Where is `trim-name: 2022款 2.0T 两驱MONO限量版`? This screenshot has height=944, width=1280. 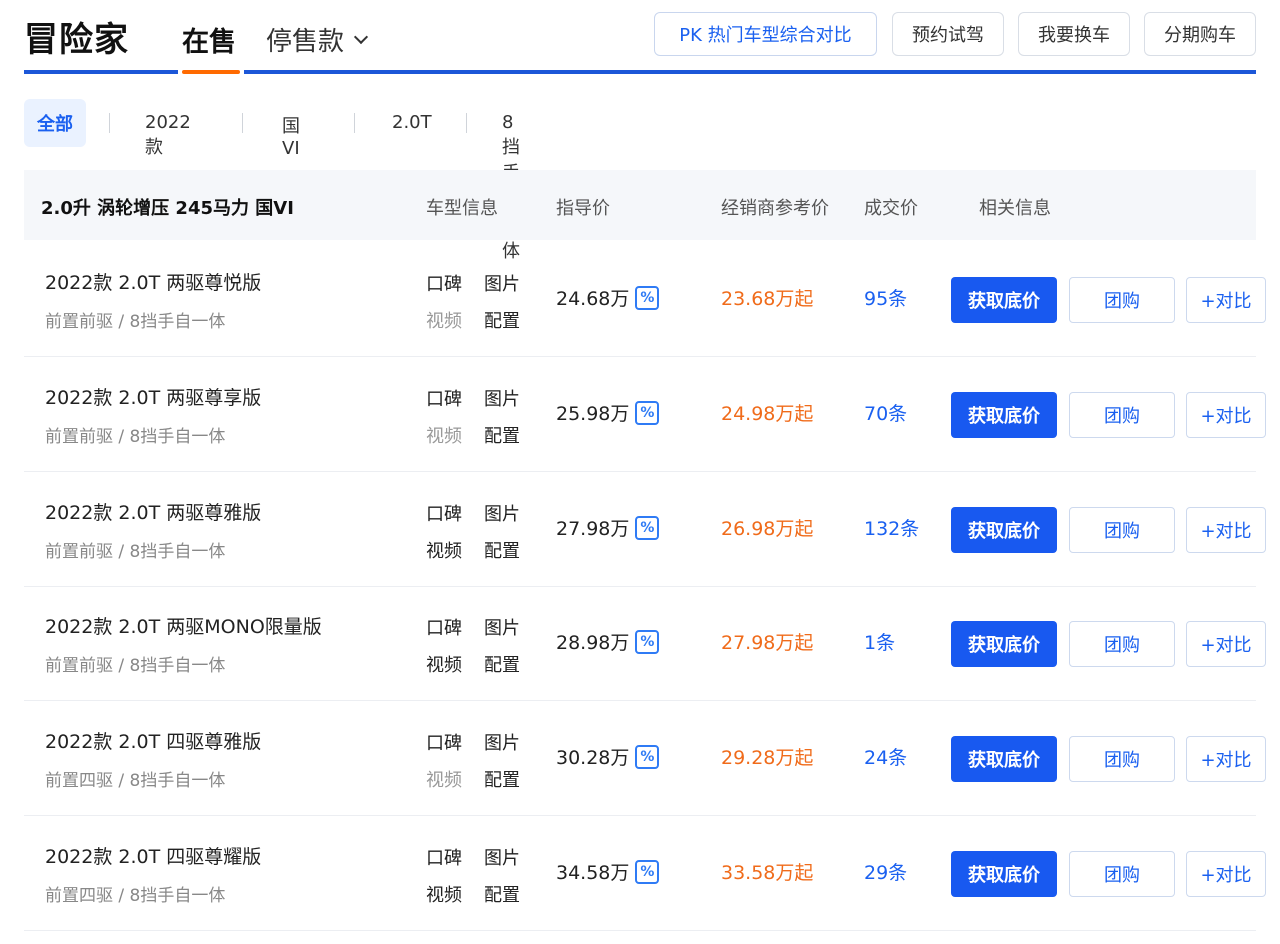 trim-name: 2022款 2.0T 两驱MONO限量版 is located at coordinates (183, 625).